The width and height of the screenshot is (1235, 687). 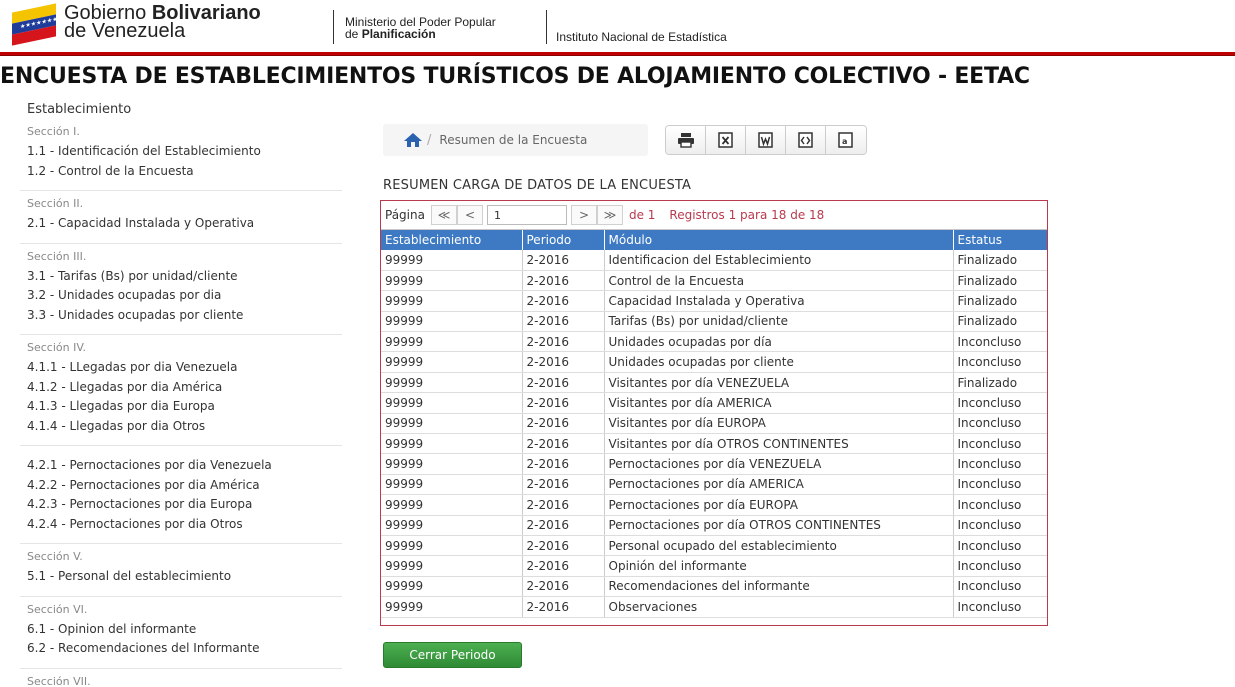 What do you see at coordinates (184, 486) in the screenshot?
I see `sidebar-item: 4.2.2 - Pernoctaciones por dia América` at bounding box center [184, 486].